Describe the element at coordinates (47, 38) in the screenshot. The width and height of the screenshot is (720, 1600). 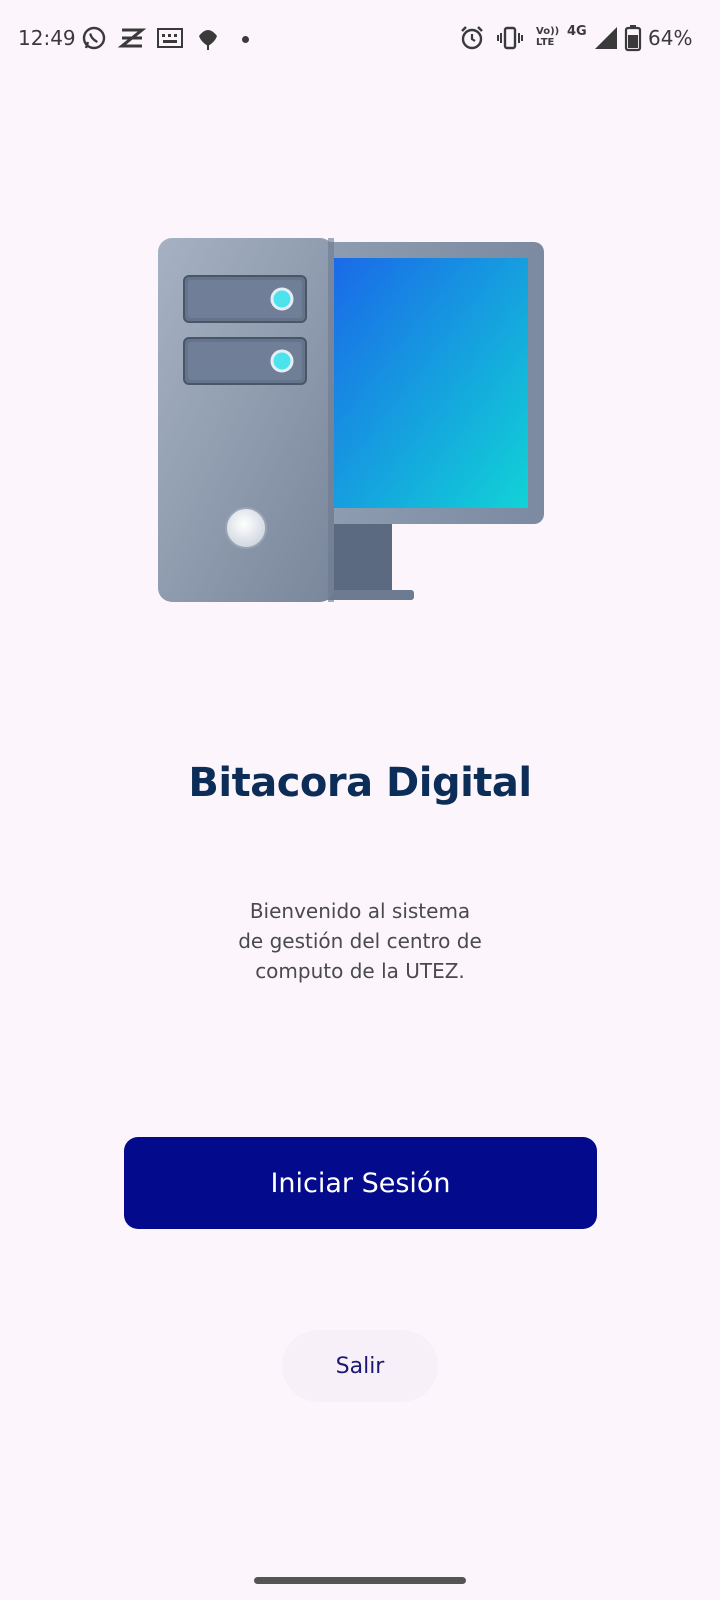
I see `status-time: 12:49` at that location.